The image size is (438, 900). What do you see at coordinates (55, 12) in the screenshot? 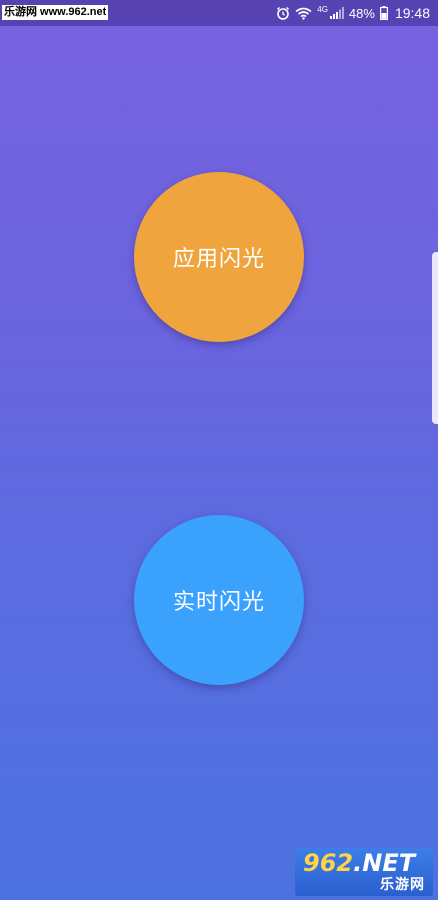
I see `watermark-text: 乐游网 www.962.net` at bounding box center [55, 12].